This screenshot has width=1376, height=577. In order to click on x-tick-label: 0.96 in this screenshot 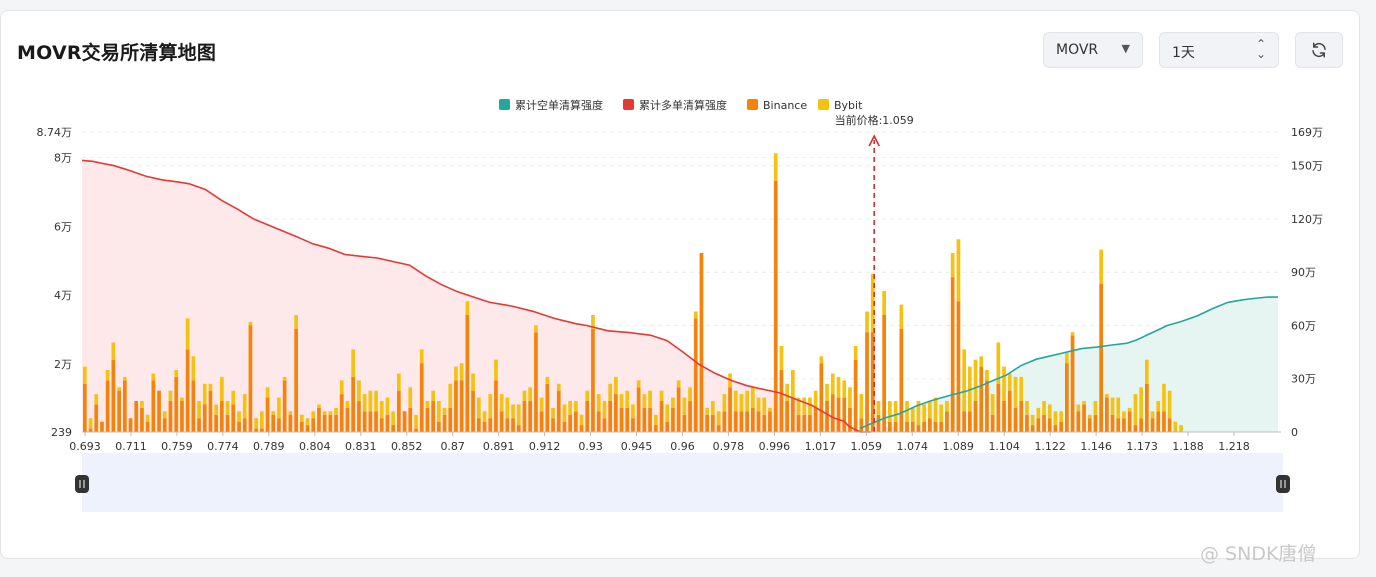, I will do `click(682, 446)`.